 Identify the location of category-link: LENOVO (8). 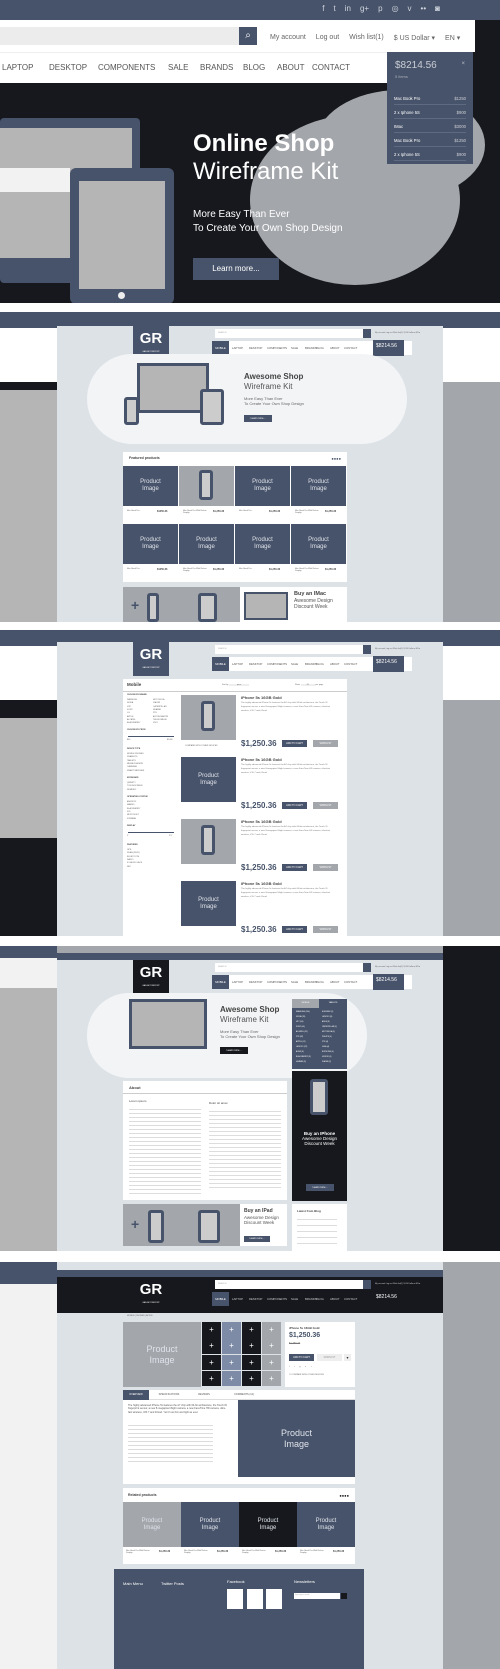
(327, 1017).